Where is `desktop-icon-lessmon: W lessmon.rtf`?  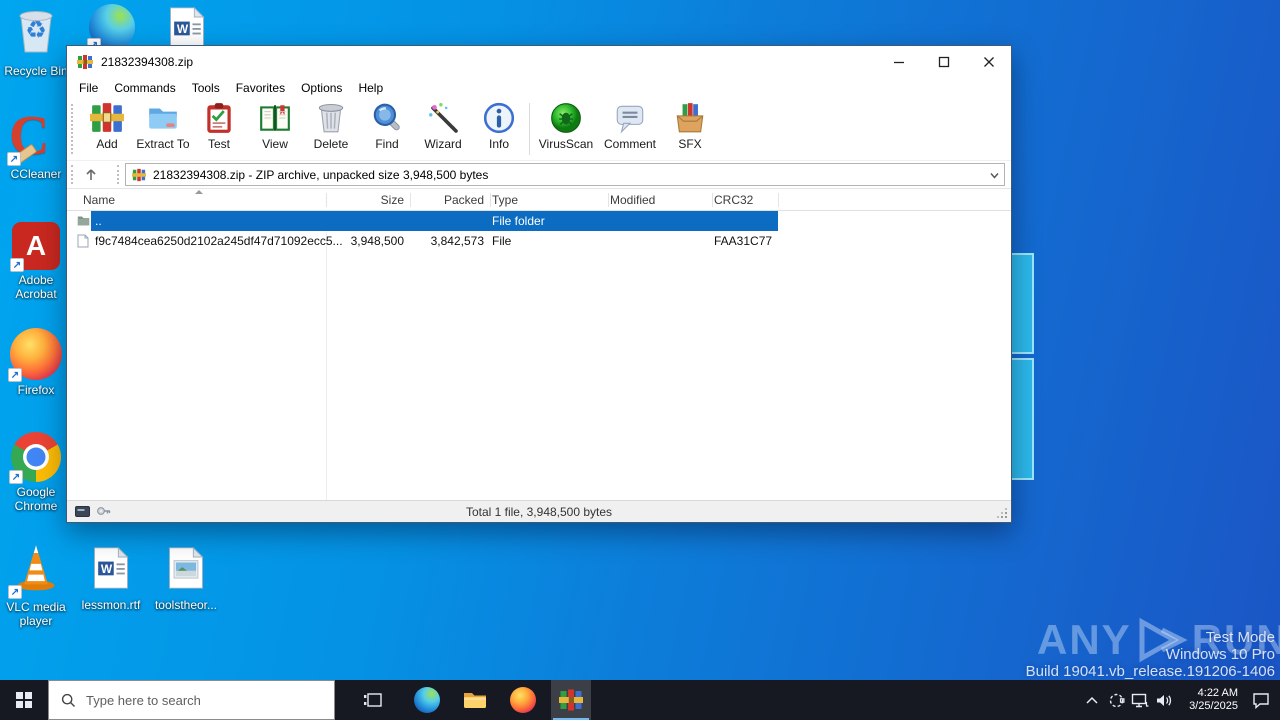 desktop-icon-lessmon: W lessmon.rtf is located at coordinates (111, 579).